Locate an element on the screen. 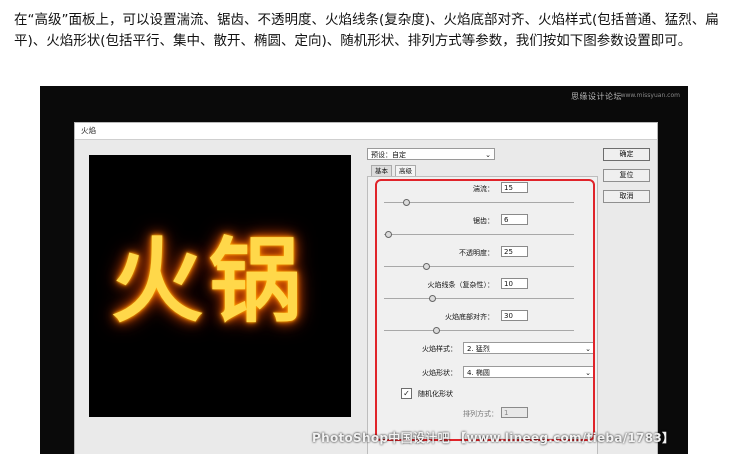 Image resolution: width=735 pixels, height=454 pixels. preview-flame-text: 火锅 is located at coordinates (209, 281).